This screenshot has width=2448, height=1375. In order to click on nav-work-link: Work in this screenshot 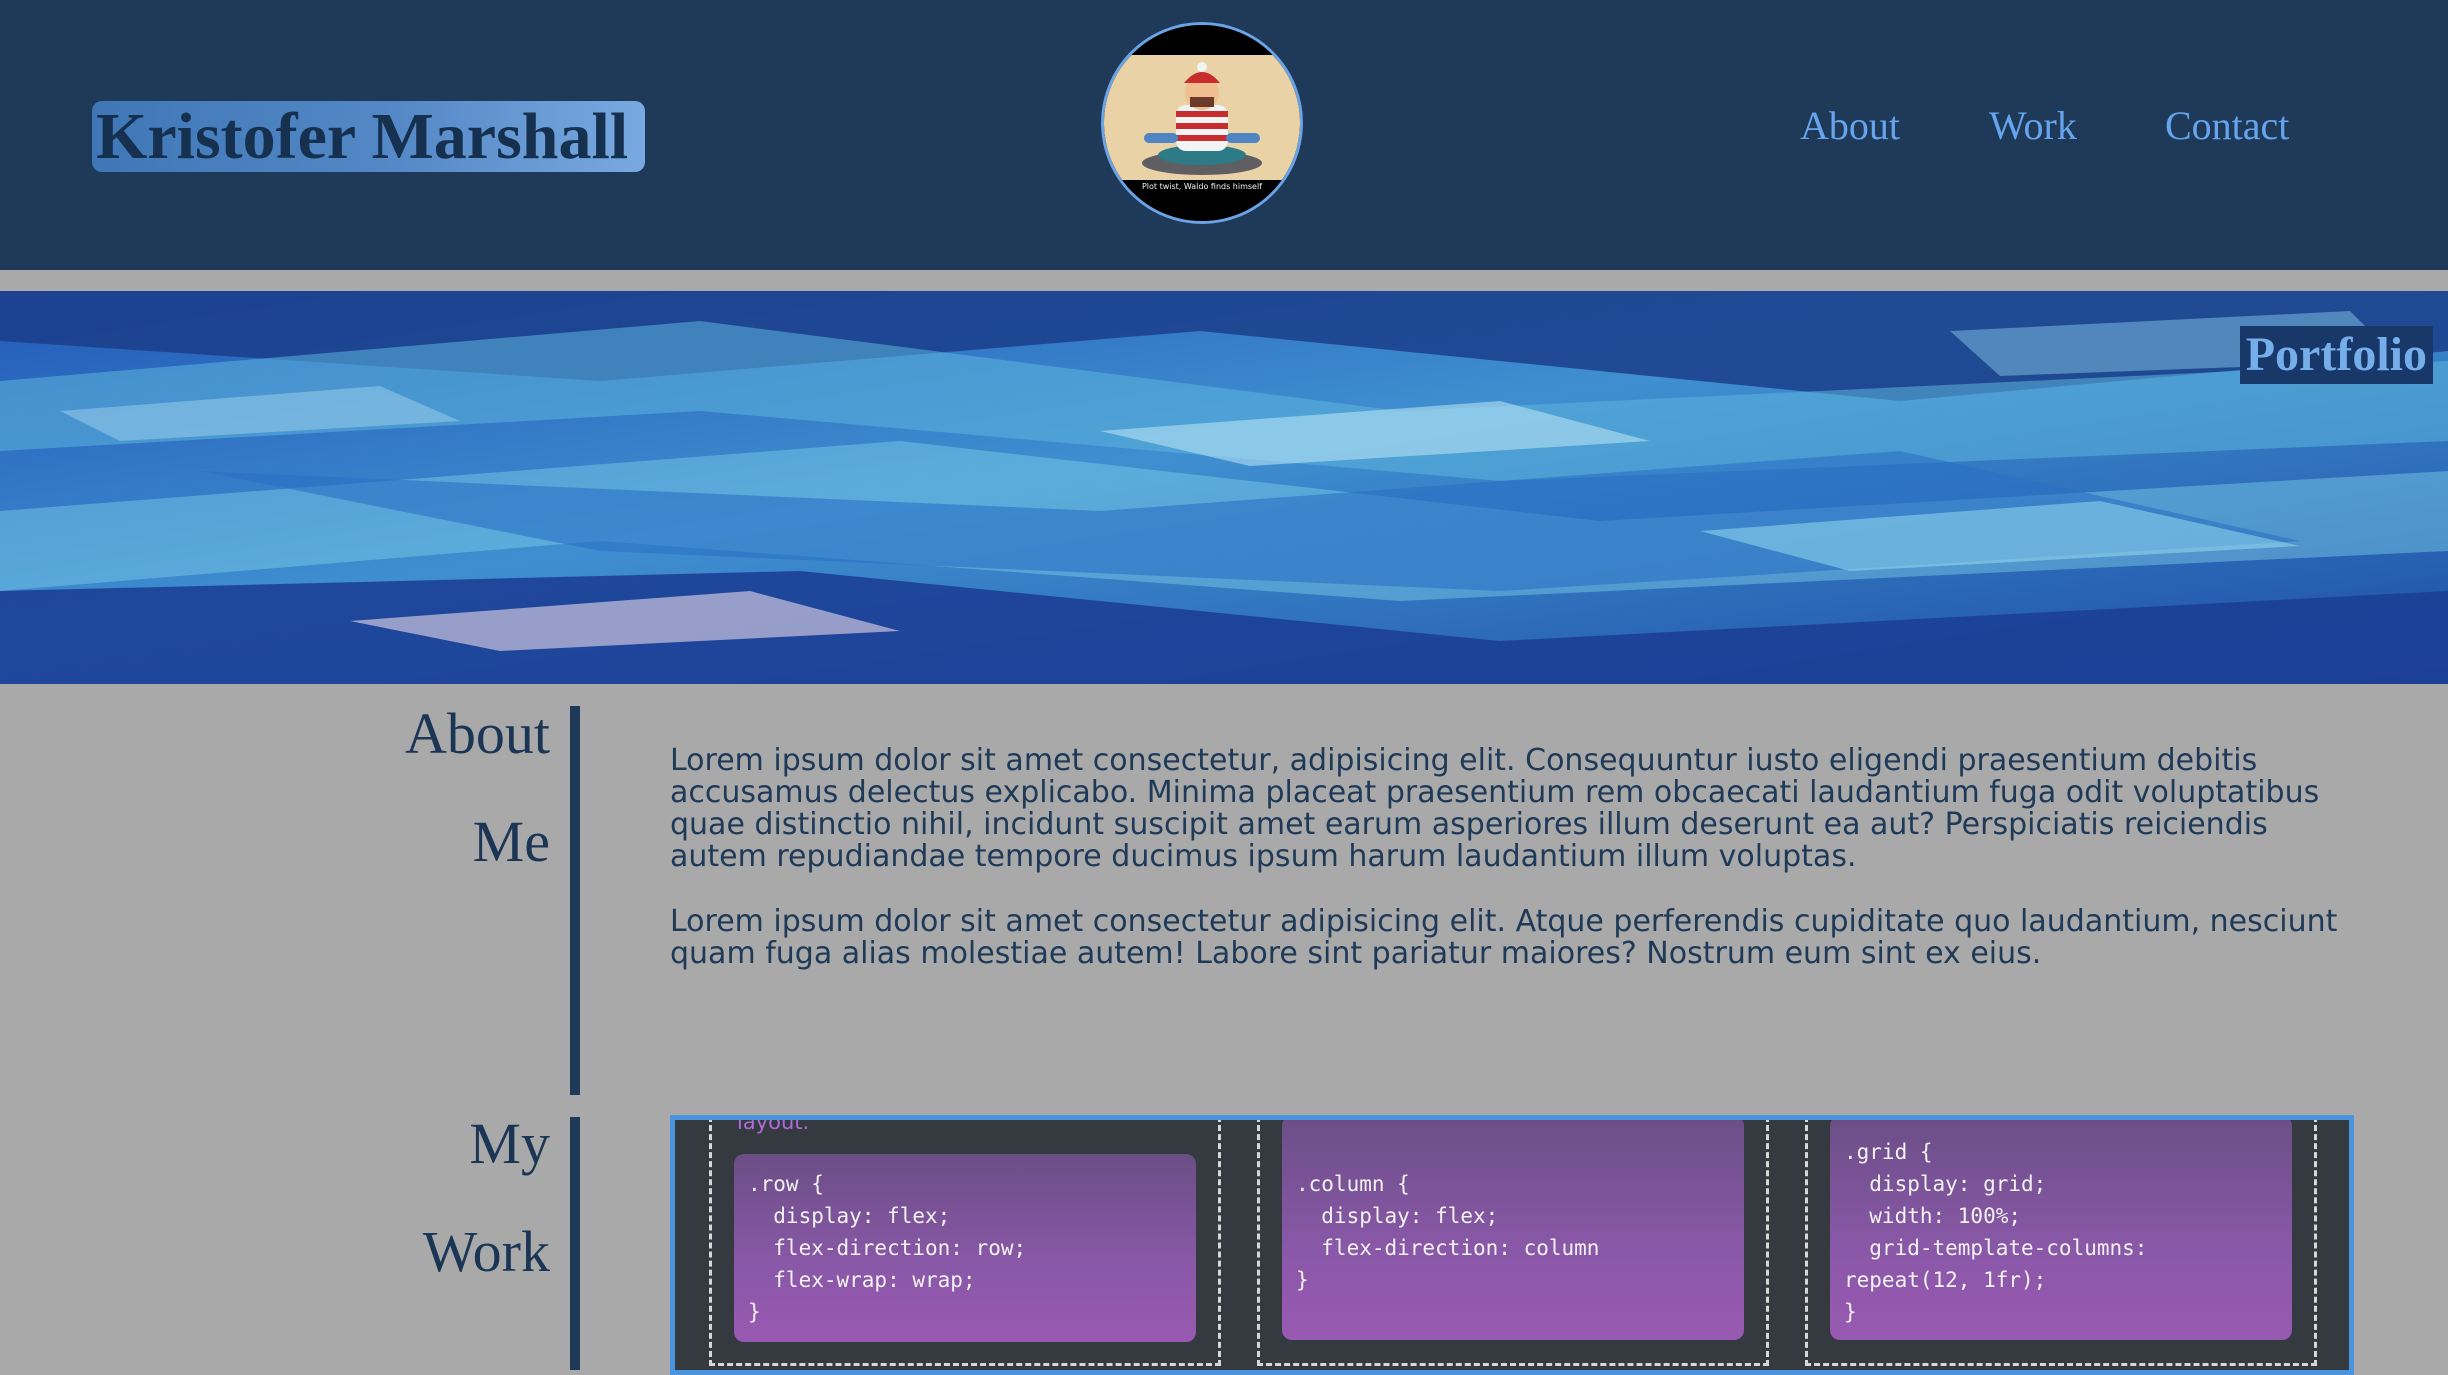, I will do `click(2033, 126)`.